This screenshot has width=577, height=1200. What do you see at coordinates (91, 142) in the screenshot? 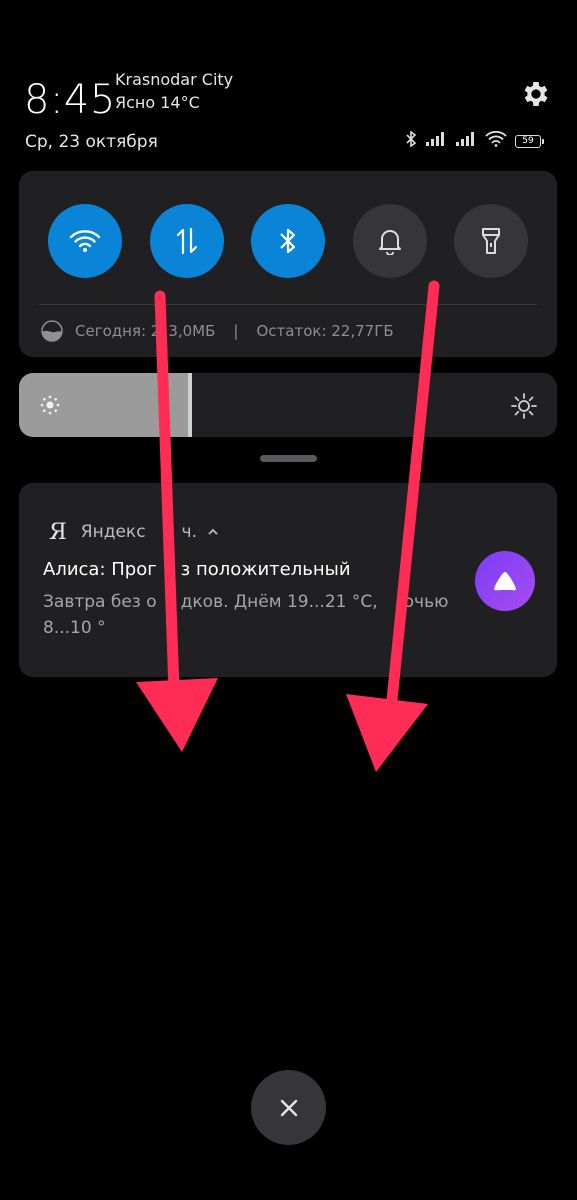
I see `date-label: Ср, 23 октября` at bounding box center [91, 142].